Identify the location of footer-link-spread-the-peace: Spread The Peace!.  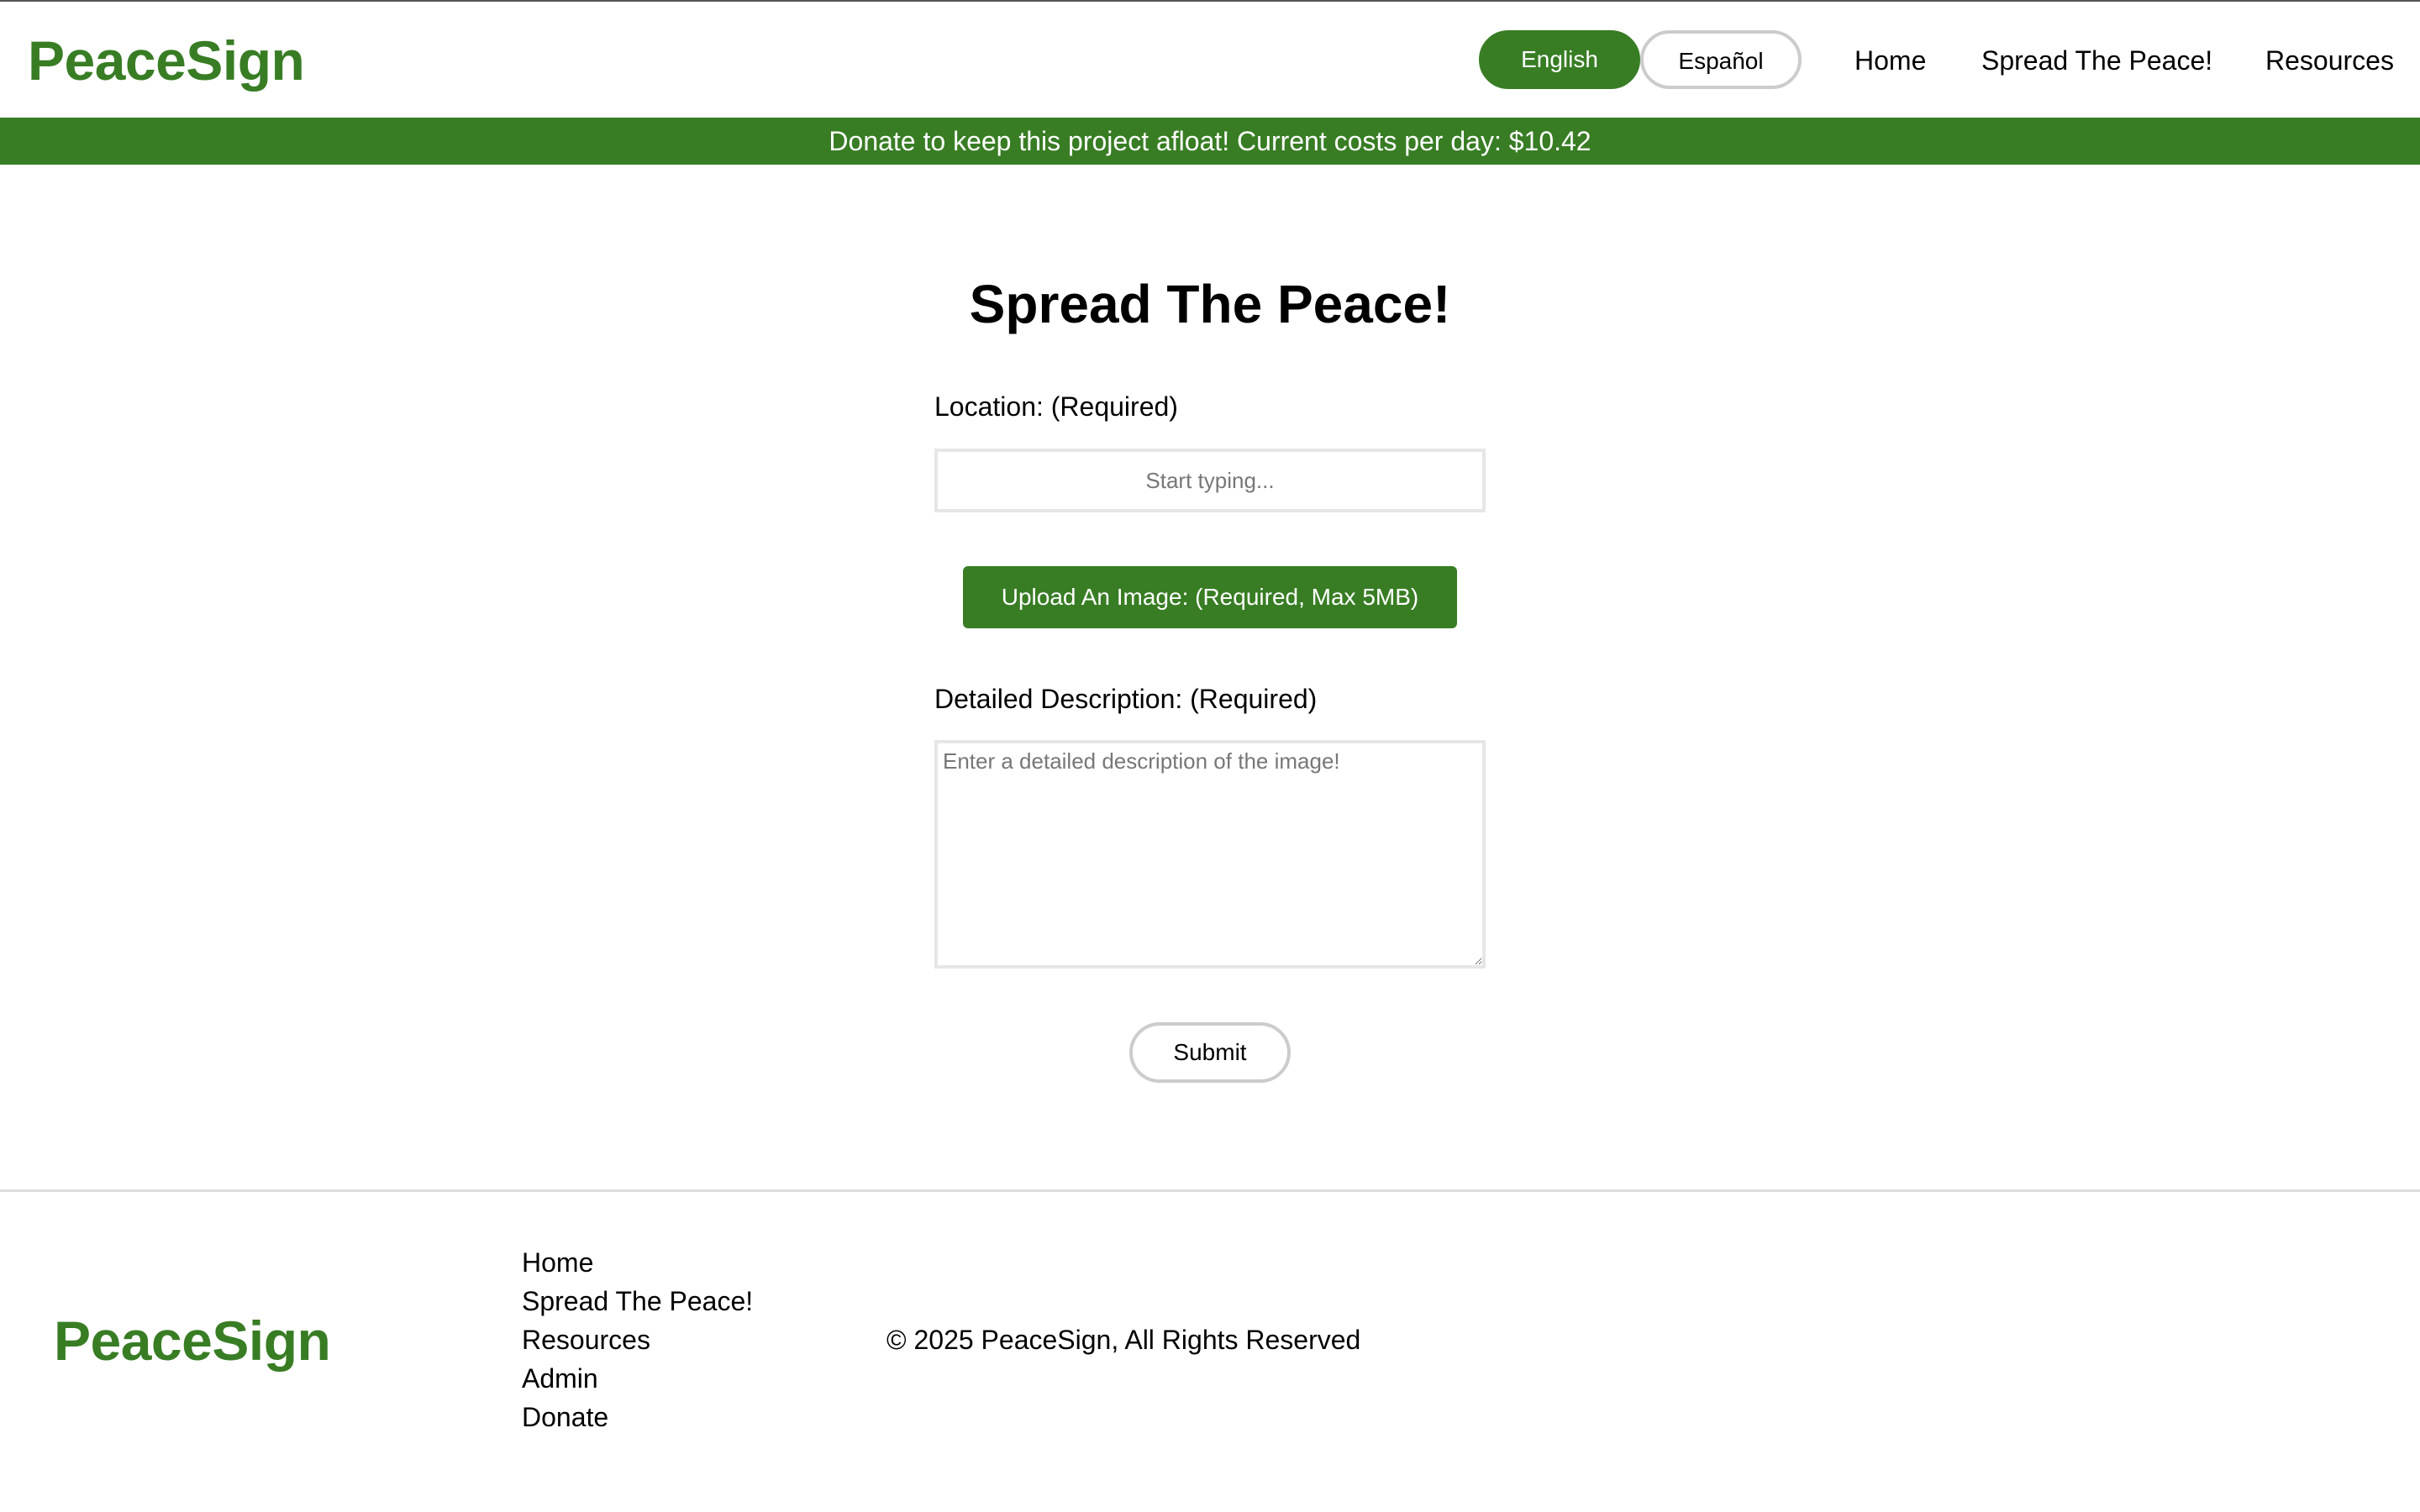
(637, 1301).